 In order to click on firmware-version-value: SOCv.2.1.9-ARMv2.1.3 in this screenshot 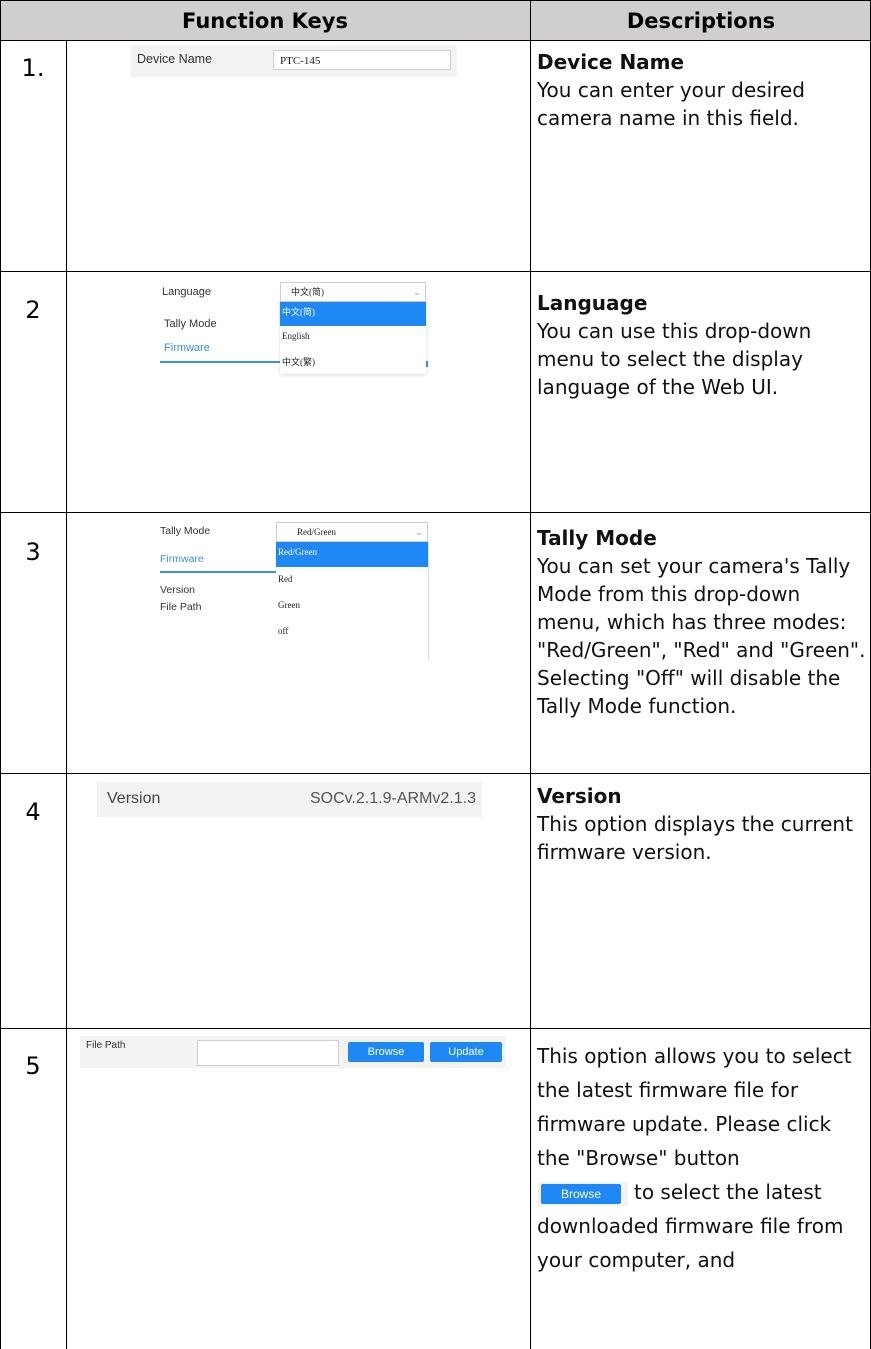, I will do `click(393, 798)`.